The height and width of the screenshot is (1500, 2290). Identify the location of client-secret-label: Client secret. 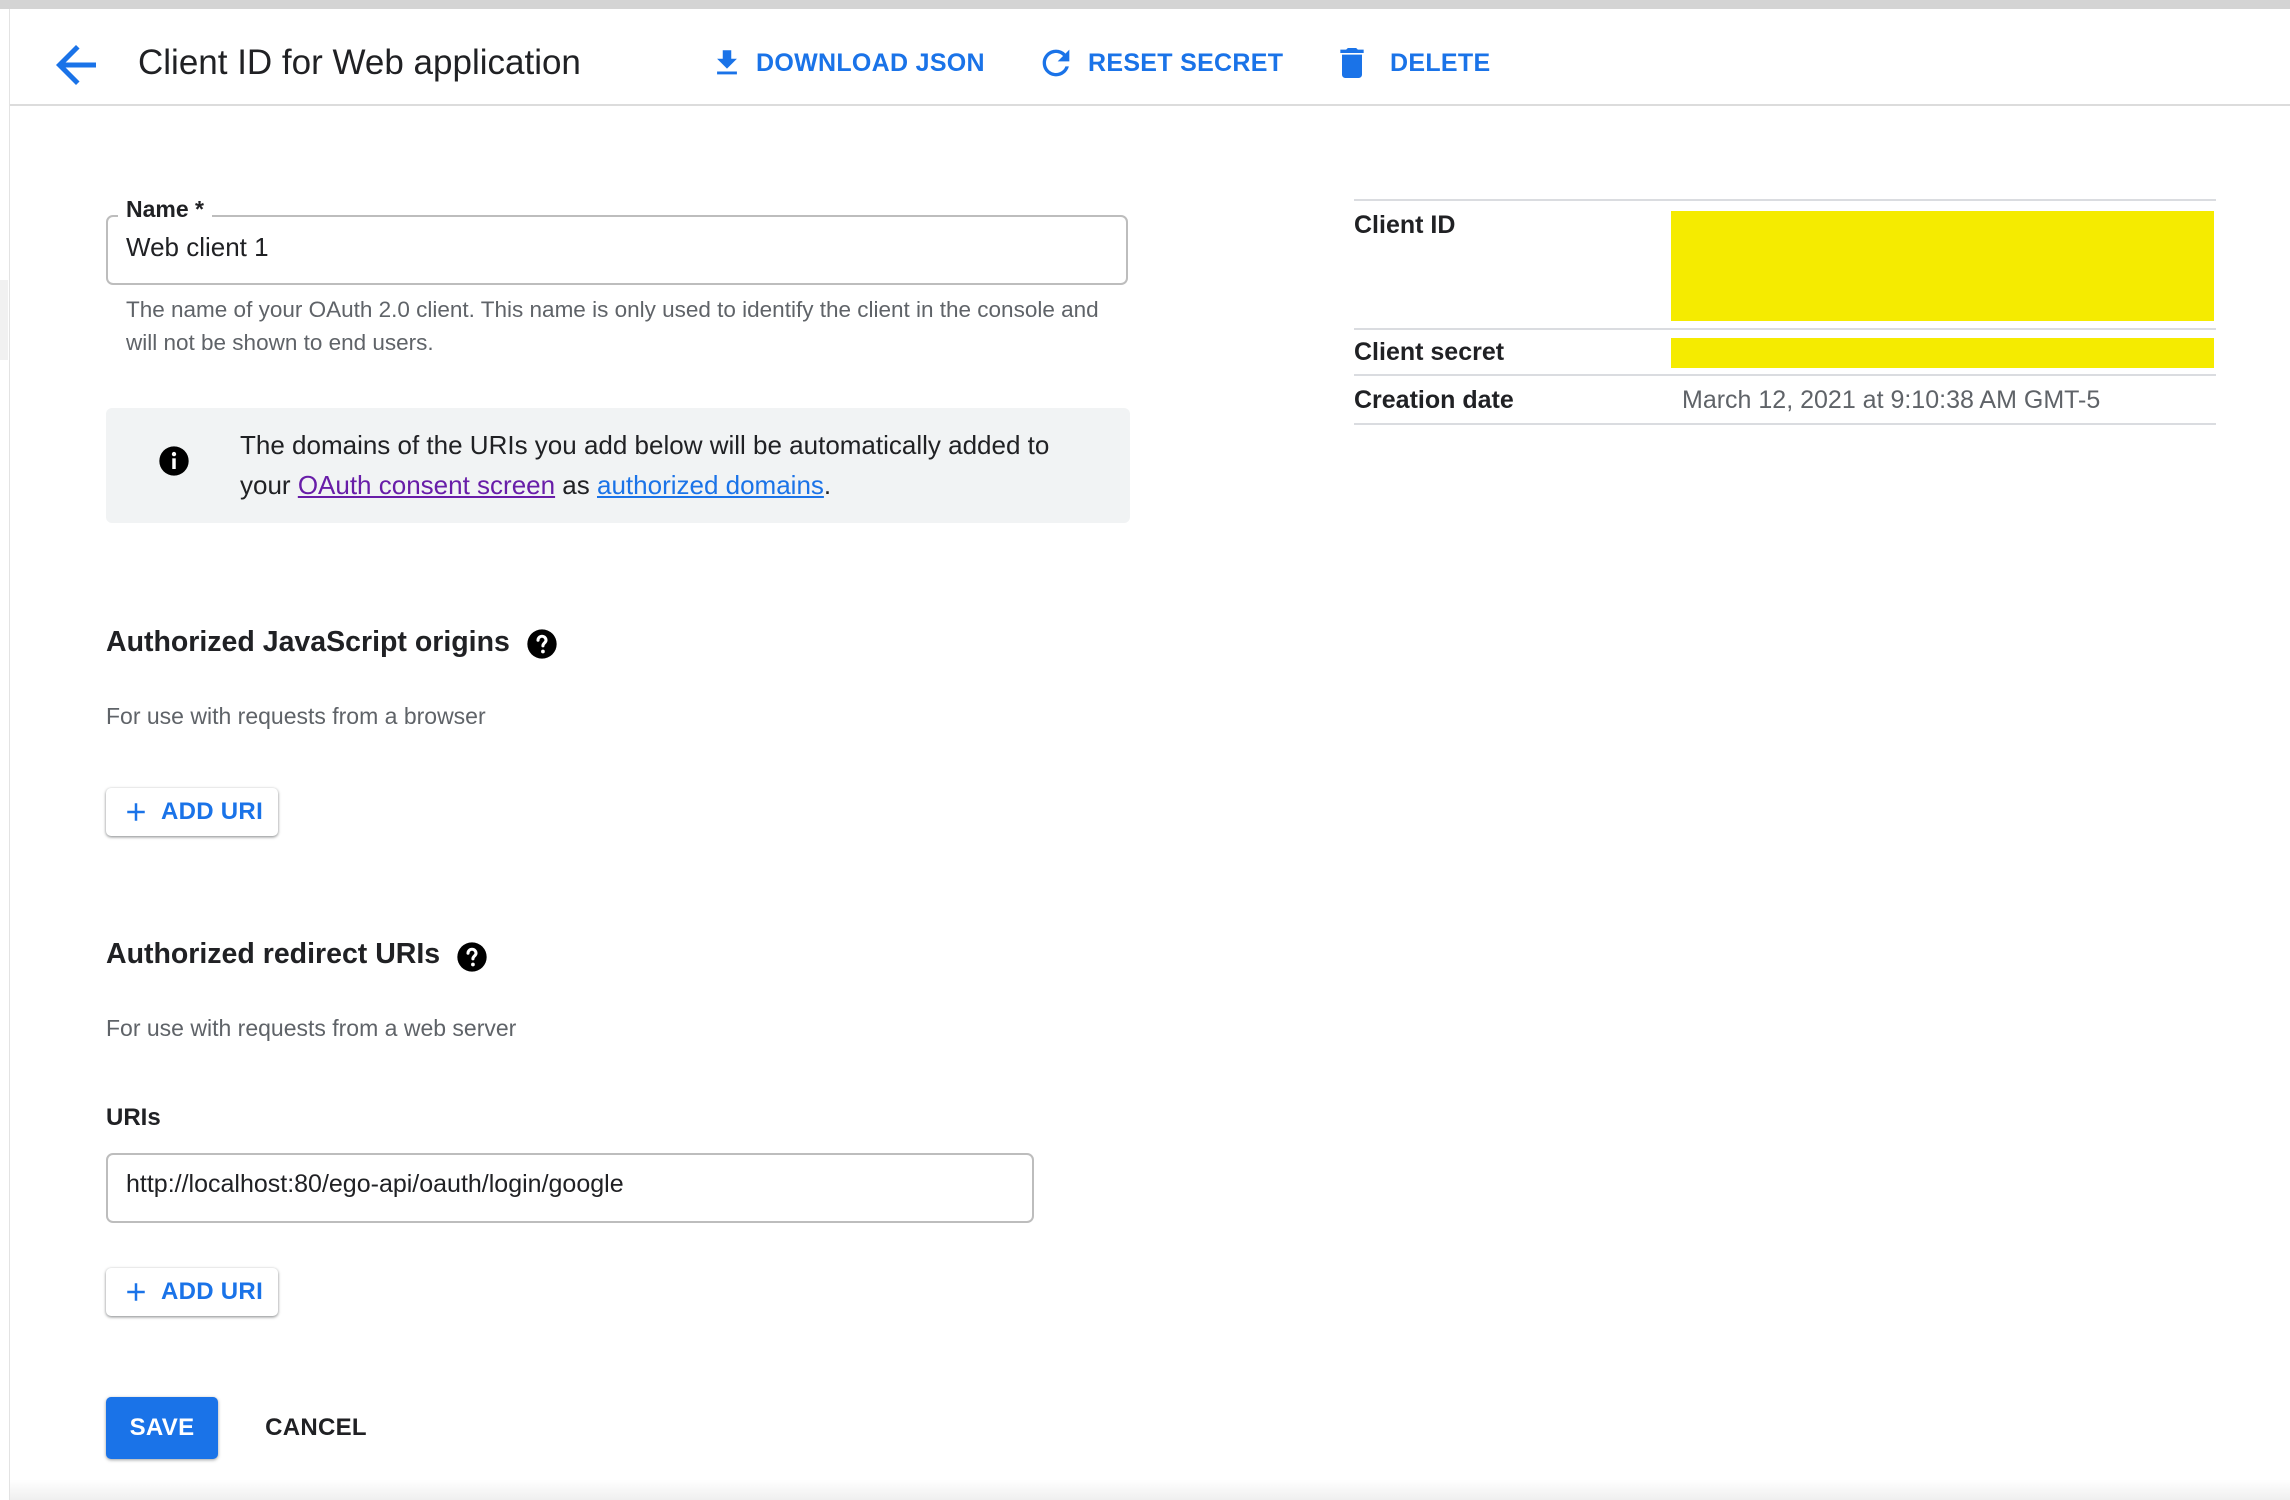
(1429, 352).